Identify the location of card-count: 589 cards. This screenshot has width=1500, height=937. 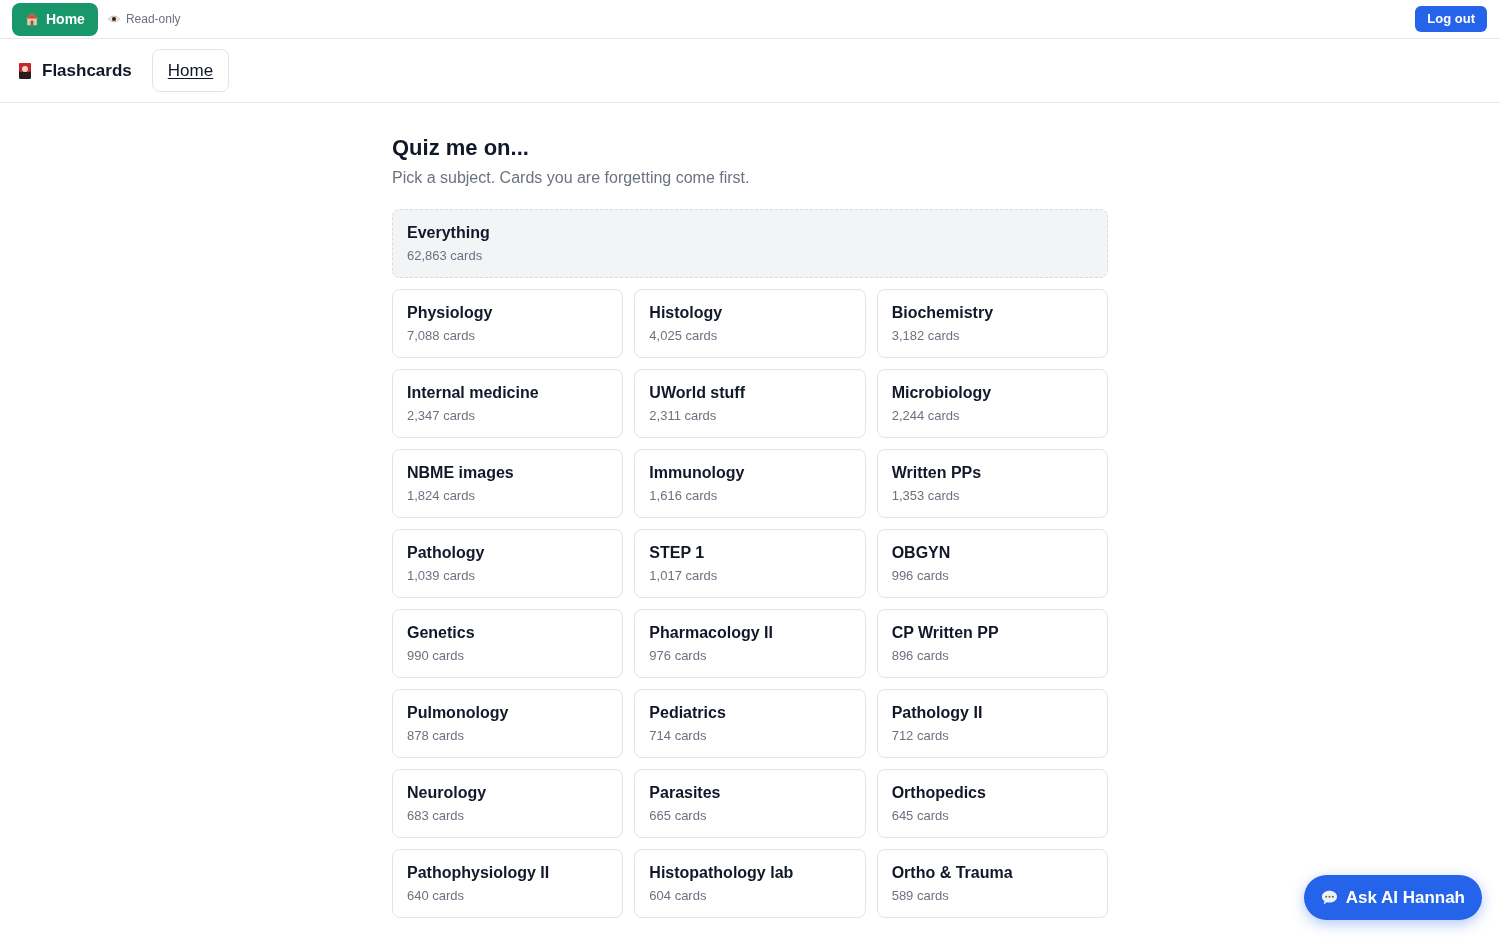
(920, 896).